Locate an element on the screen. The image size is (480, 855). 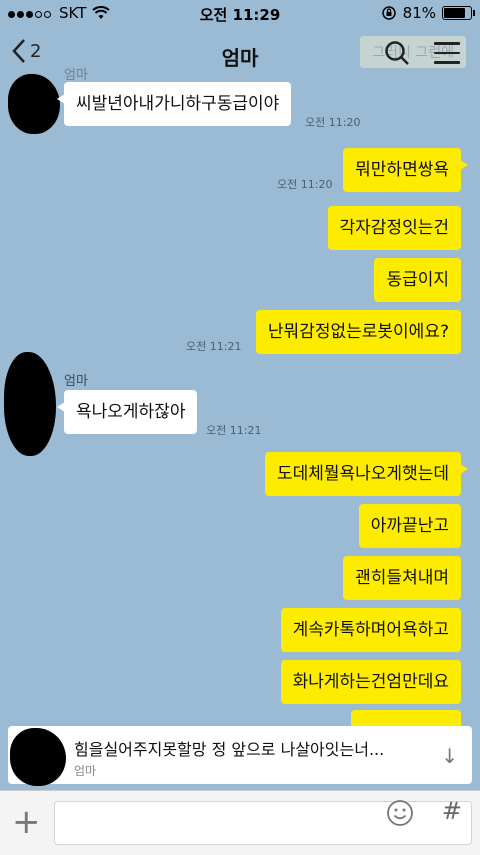
message-bubble: 뭐만하면쌍욕 is located at coordinates (405, 170).